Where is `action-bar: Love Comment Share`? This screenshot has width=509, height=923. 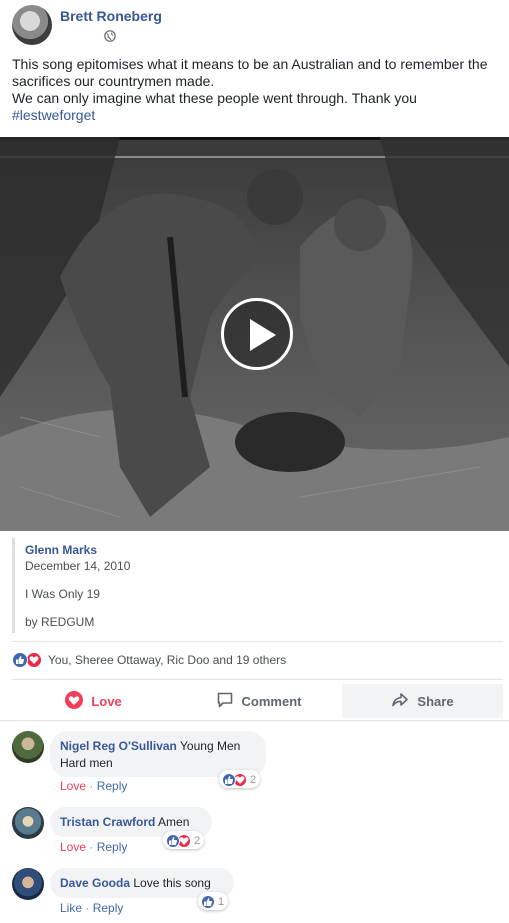
action-bar: Love Comment Share is located at coordinates (257, 701).